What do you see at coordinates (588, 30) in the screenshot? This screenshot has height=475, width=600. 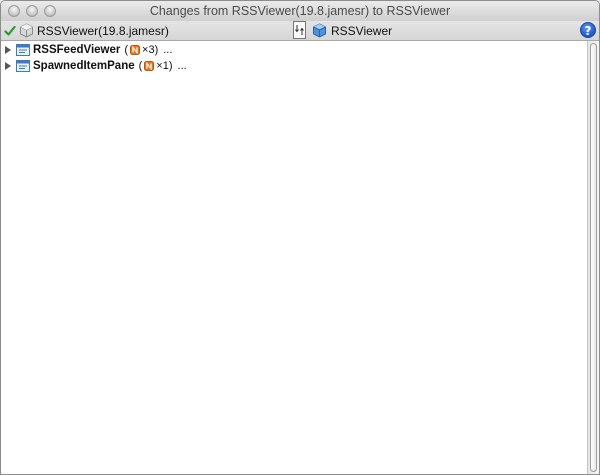 I see `help-icon: ?` at bounding box center [588, 30].